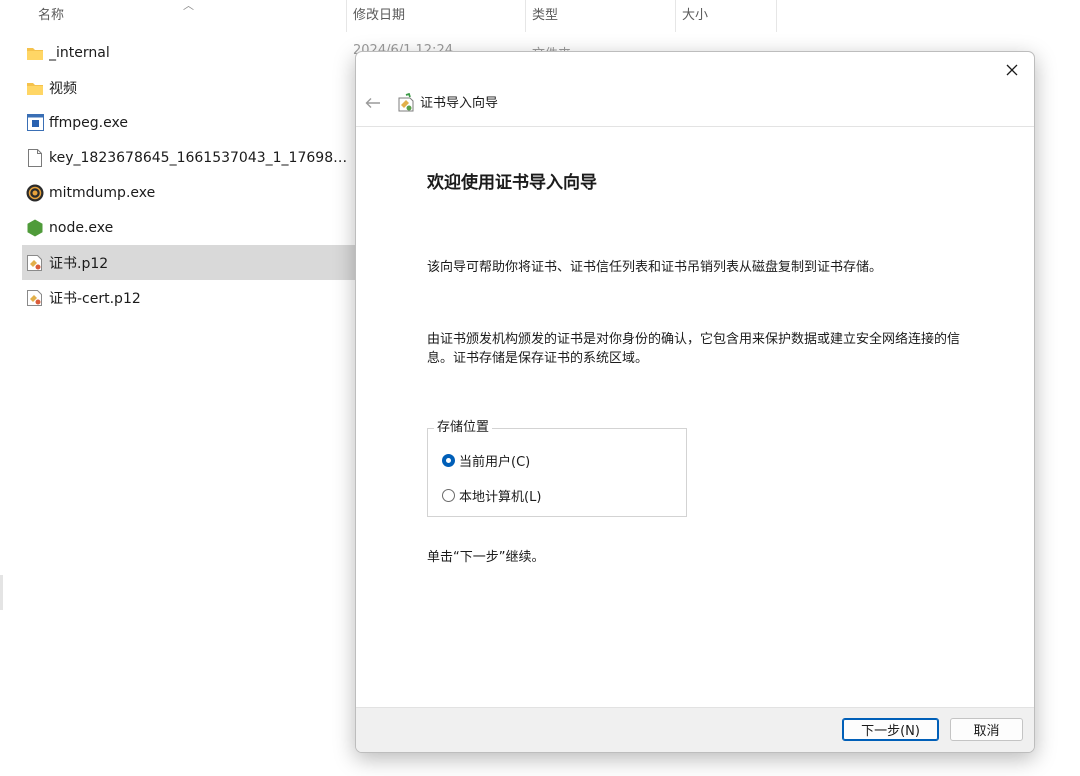  Describe the element at coordinates (188, 6) in the screenshot. I see `sort-ascending-icon: ︿` at that location.